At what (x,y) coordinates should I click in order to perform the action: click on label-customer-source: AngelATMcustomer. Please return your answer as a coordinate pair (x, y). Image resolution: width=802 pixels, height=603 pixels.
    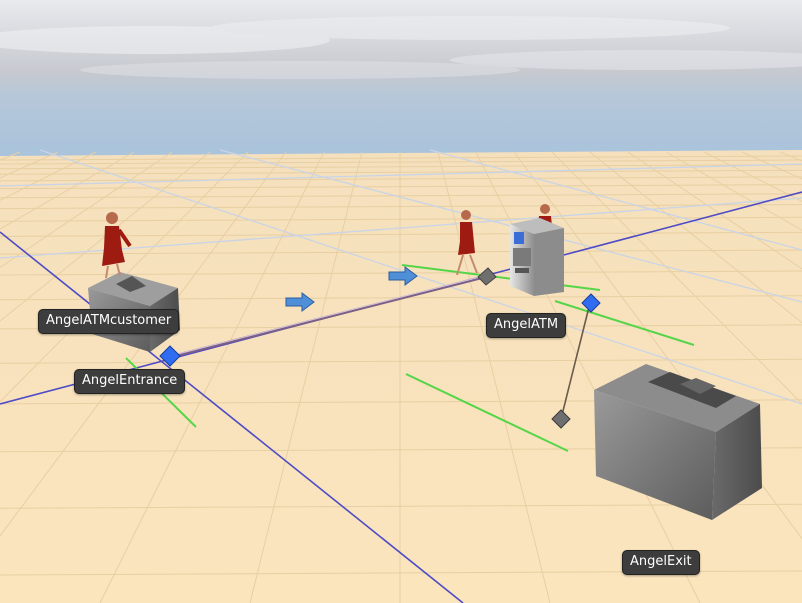
    Looking at the image, I should click on (109, 321).